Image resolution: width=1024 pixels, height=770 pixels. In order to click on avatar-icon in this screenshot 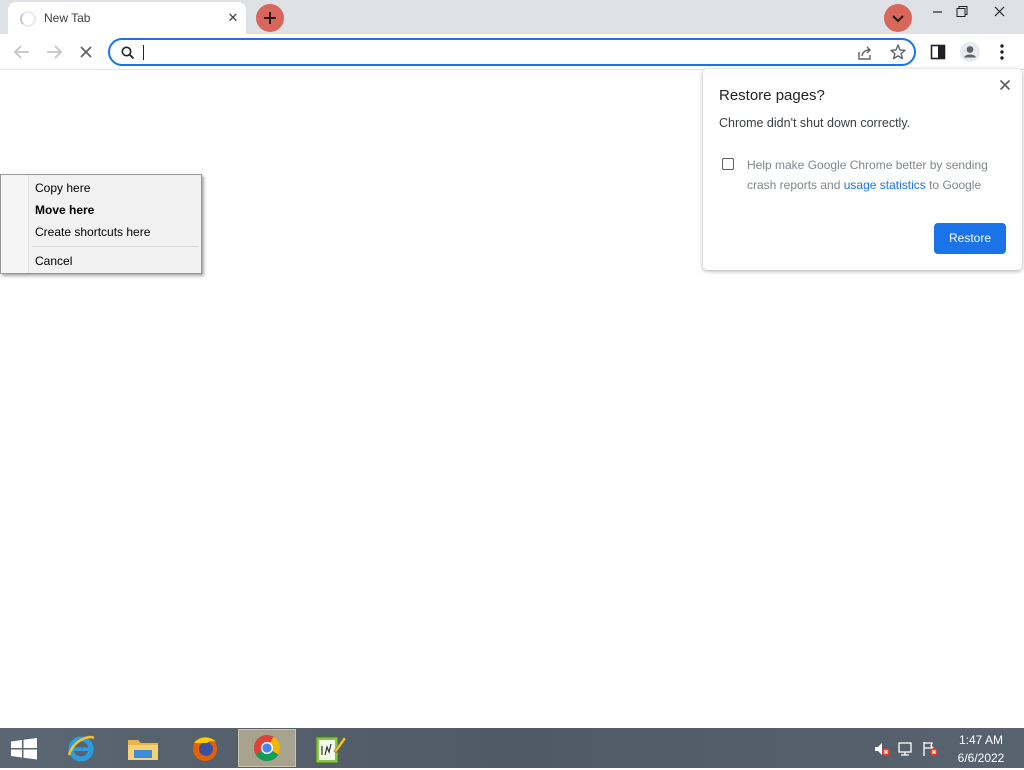, I will do `click(970, 52)`.